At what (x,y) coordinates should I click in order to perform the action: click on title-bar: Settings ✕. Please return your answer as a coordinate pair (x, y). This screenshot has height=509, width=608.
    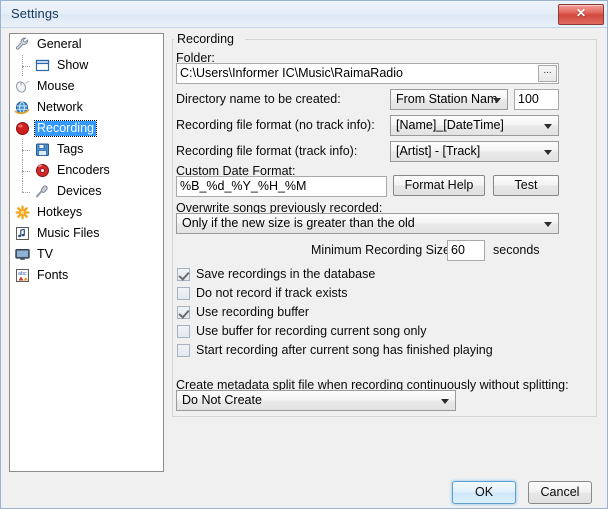
    Looking at the image, I should click on (304, 14).